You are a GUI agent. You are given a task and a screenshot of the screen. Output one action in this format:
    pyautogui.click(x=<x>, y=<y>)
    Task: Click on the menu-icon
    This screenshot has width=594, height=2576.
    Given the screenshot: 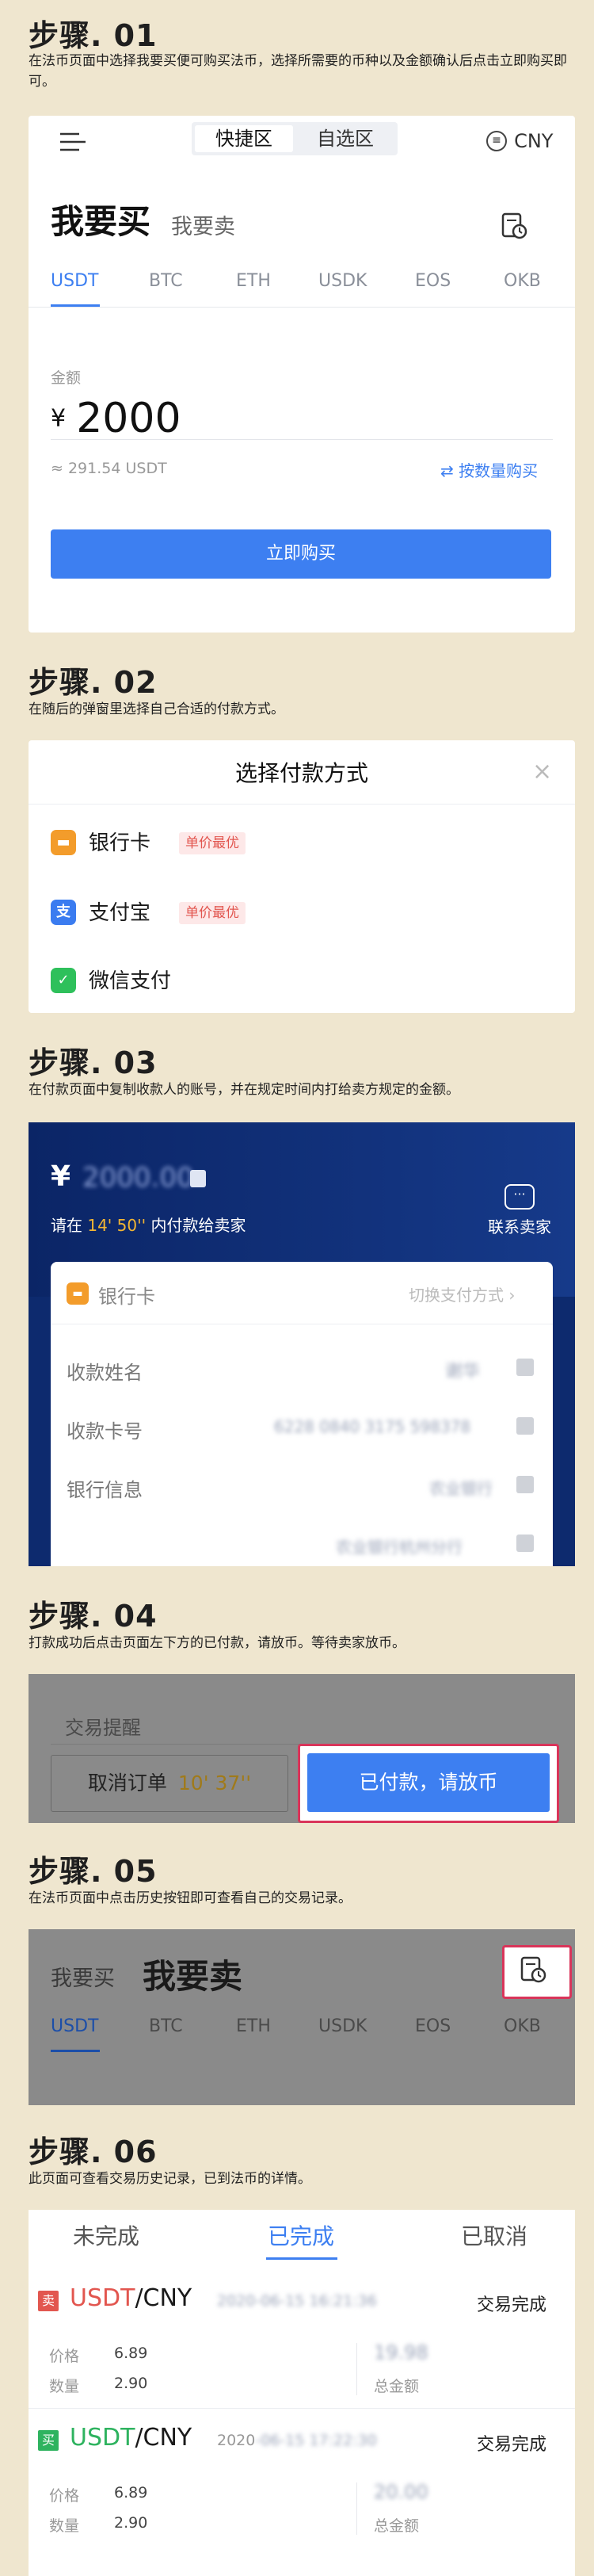 What is the action you would take?
    pyautogui.click(x=73, y=142)
    